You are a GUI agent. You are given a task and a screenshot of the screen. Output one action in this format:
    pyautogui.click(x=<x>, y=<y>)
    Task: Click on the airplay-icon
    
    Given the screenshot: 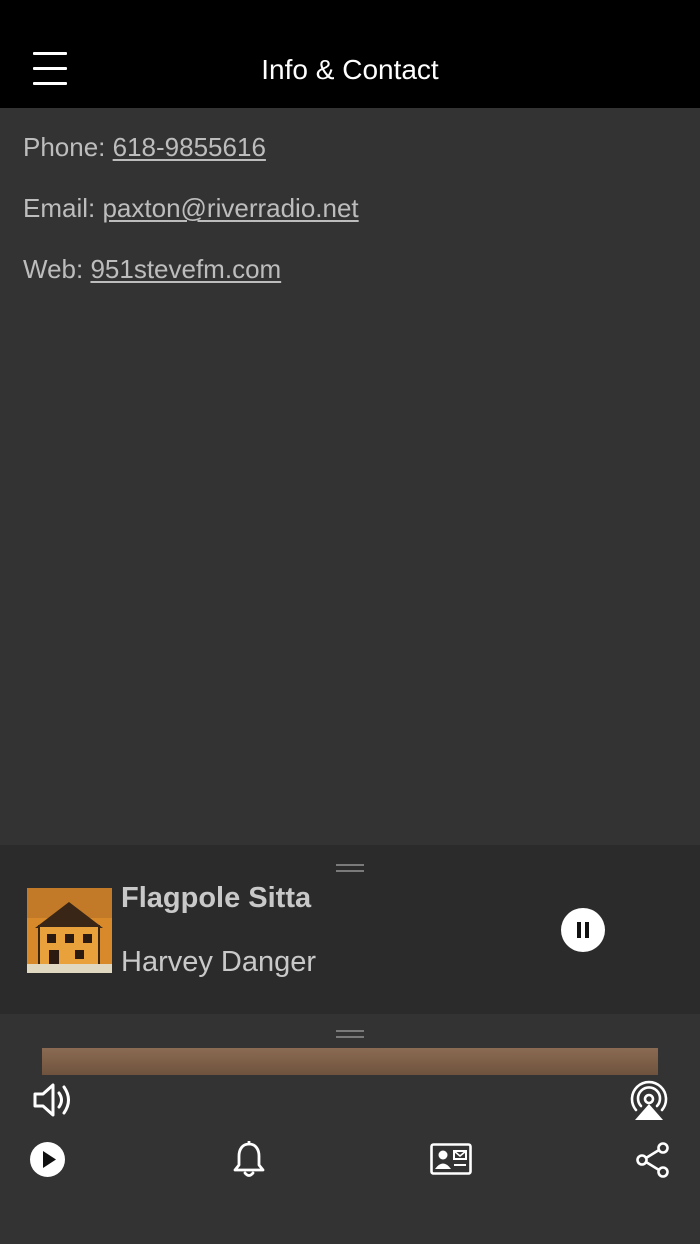 What is the action you would take?
    pyautogui.click(x=649, y=1101)
    